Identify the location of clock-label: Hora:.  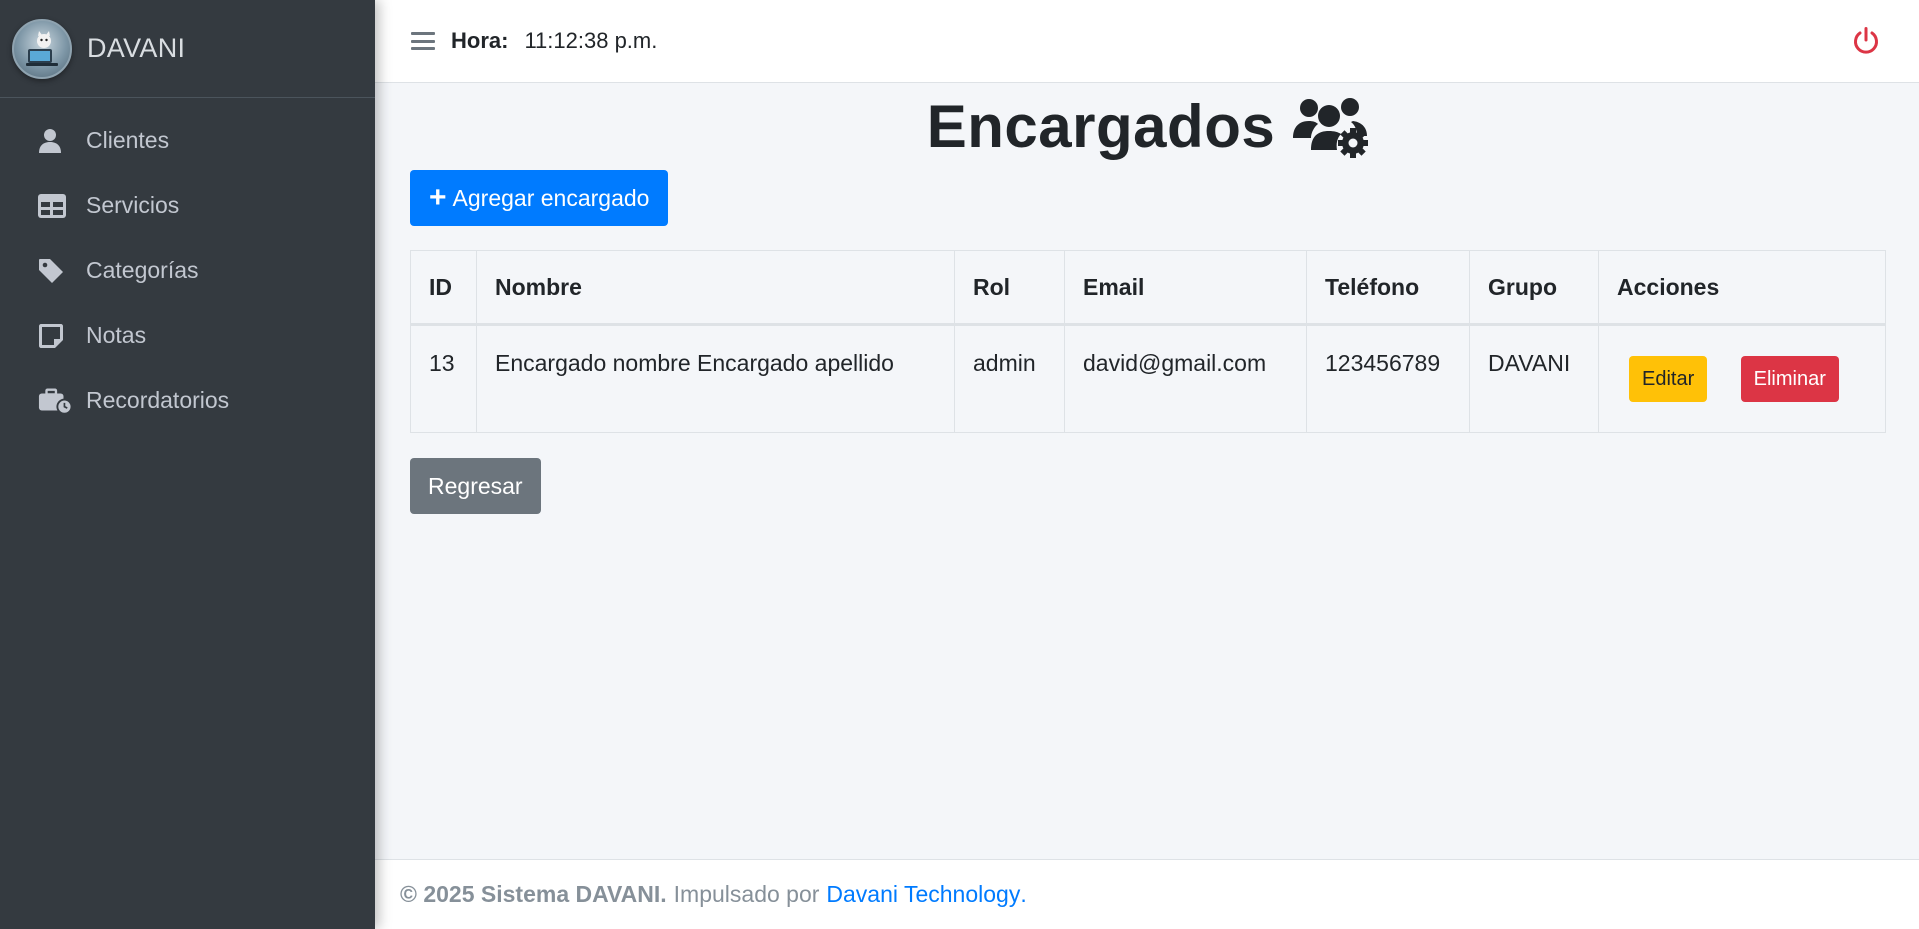
(480, 40).